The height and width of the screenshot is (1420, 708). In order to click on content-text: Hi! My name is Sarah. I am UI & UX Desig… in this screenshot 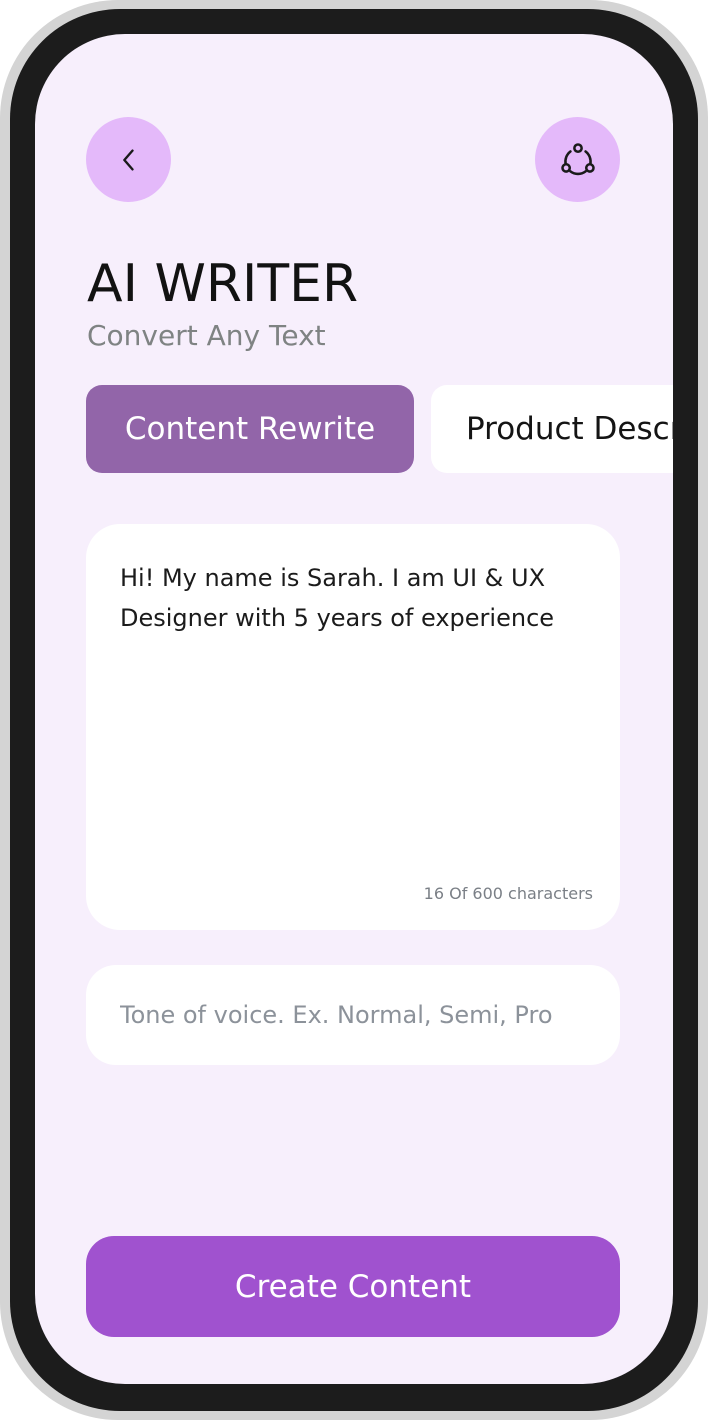, I will do `click(355, 598)`.